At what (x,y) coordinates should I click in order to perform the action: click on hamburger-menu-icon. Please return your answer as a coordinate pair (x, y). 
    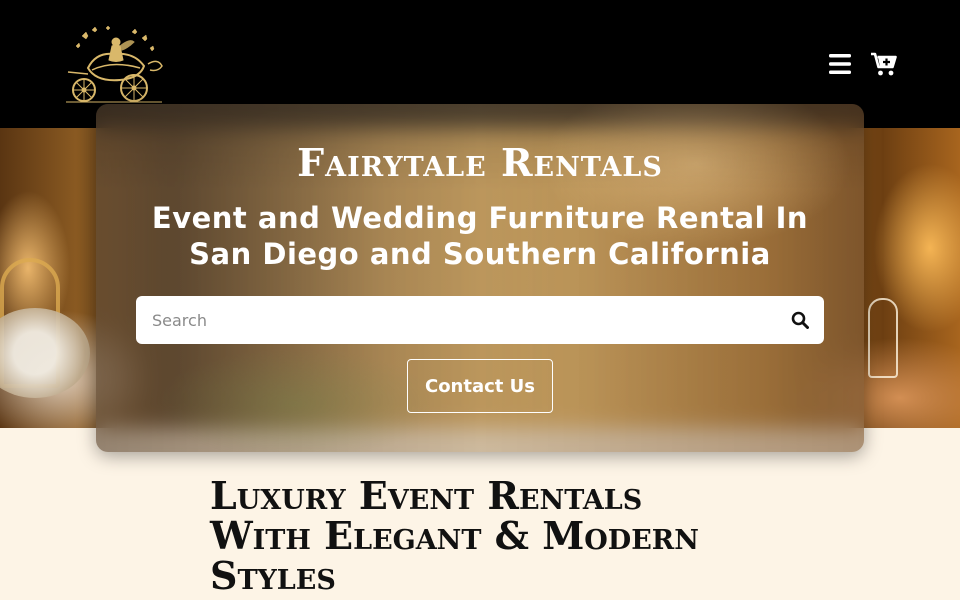
    Looking at the image, I should click on (840, 64).